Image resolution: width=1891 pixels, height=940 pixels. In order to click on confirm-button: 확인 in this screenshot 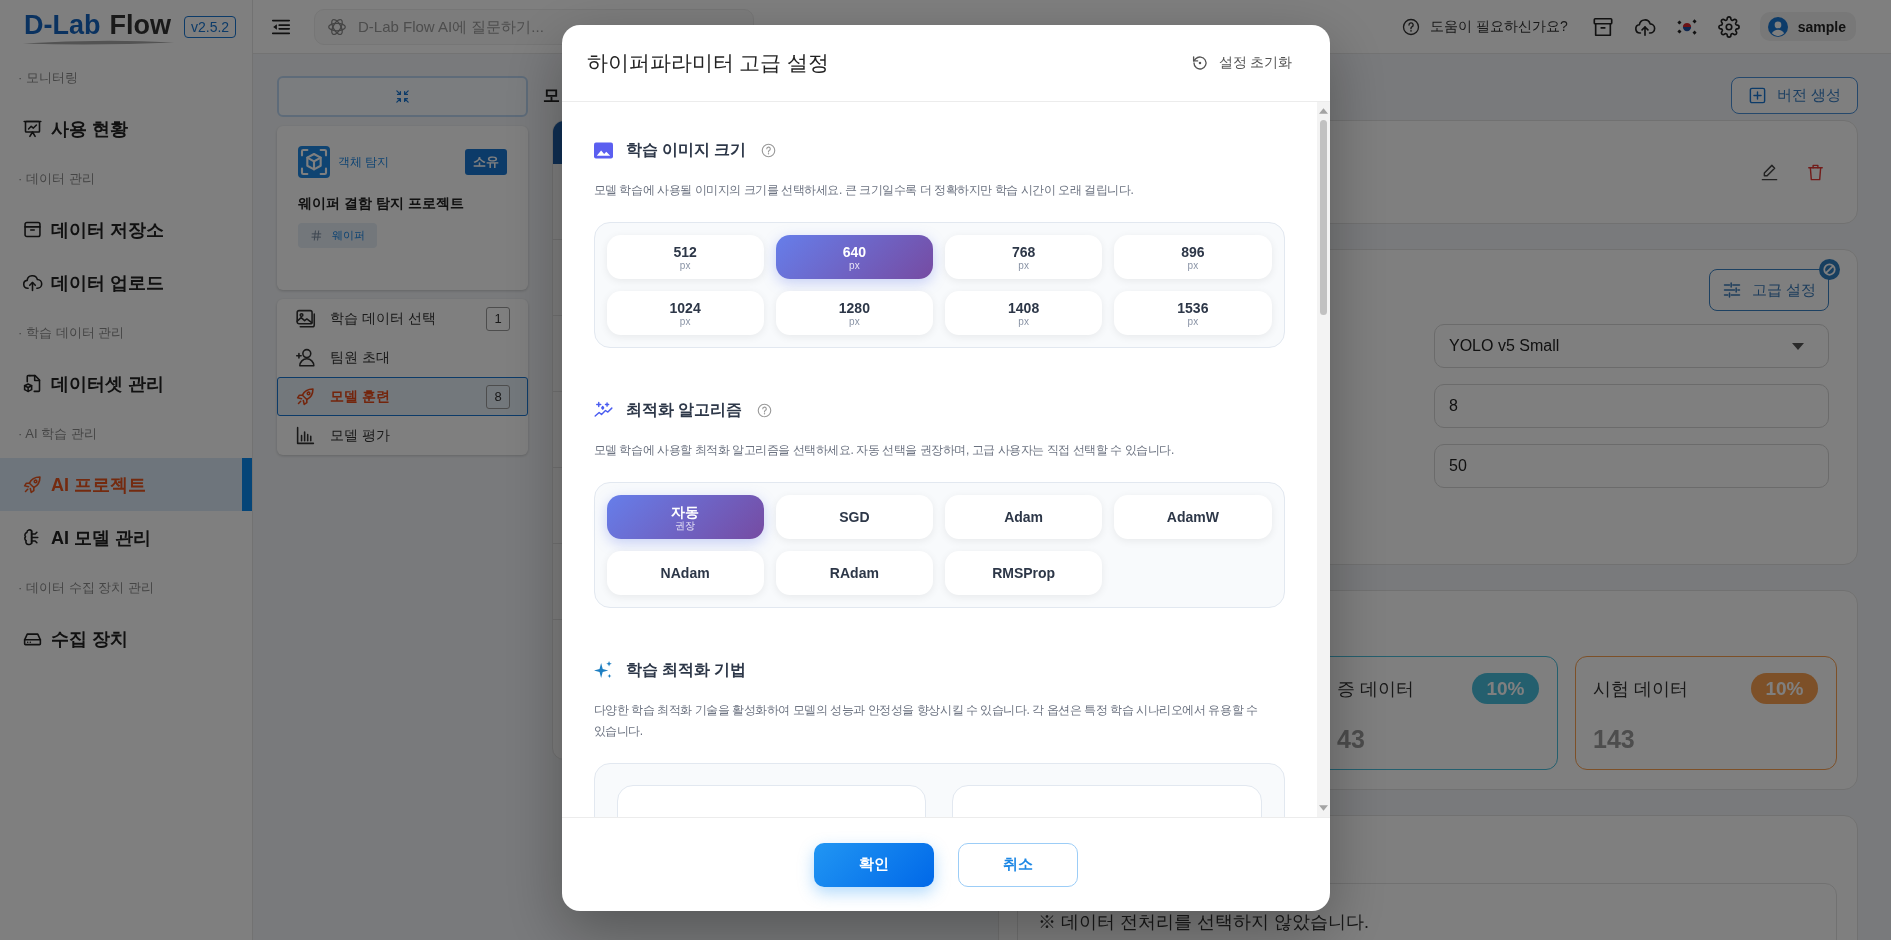, I will do `click(873, 864)`.